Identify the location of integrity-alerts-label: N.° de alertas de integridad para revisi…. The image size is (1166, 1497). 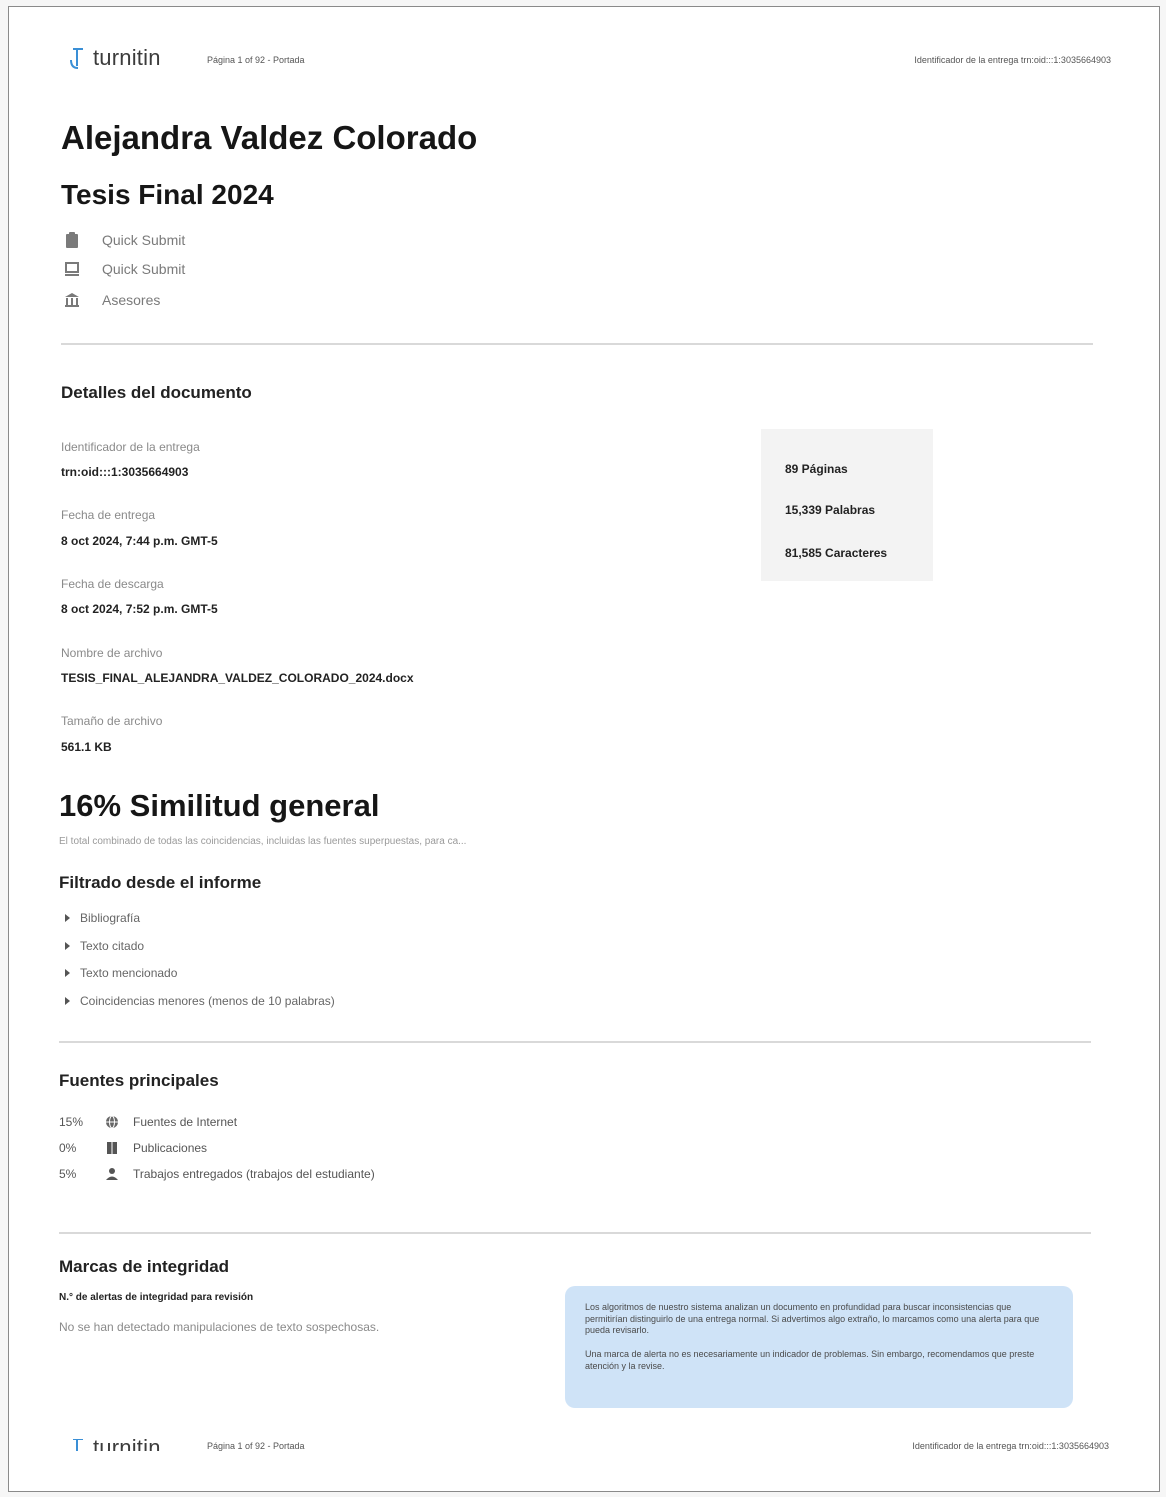
(156, 1297).